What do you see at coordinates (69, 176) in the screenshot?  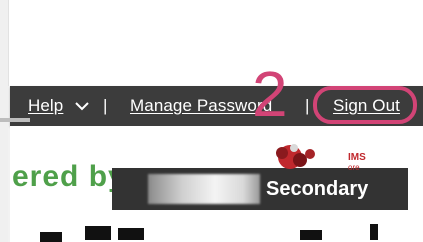 I see `powered-by-text: ered by` at bounding box center [69, 176].